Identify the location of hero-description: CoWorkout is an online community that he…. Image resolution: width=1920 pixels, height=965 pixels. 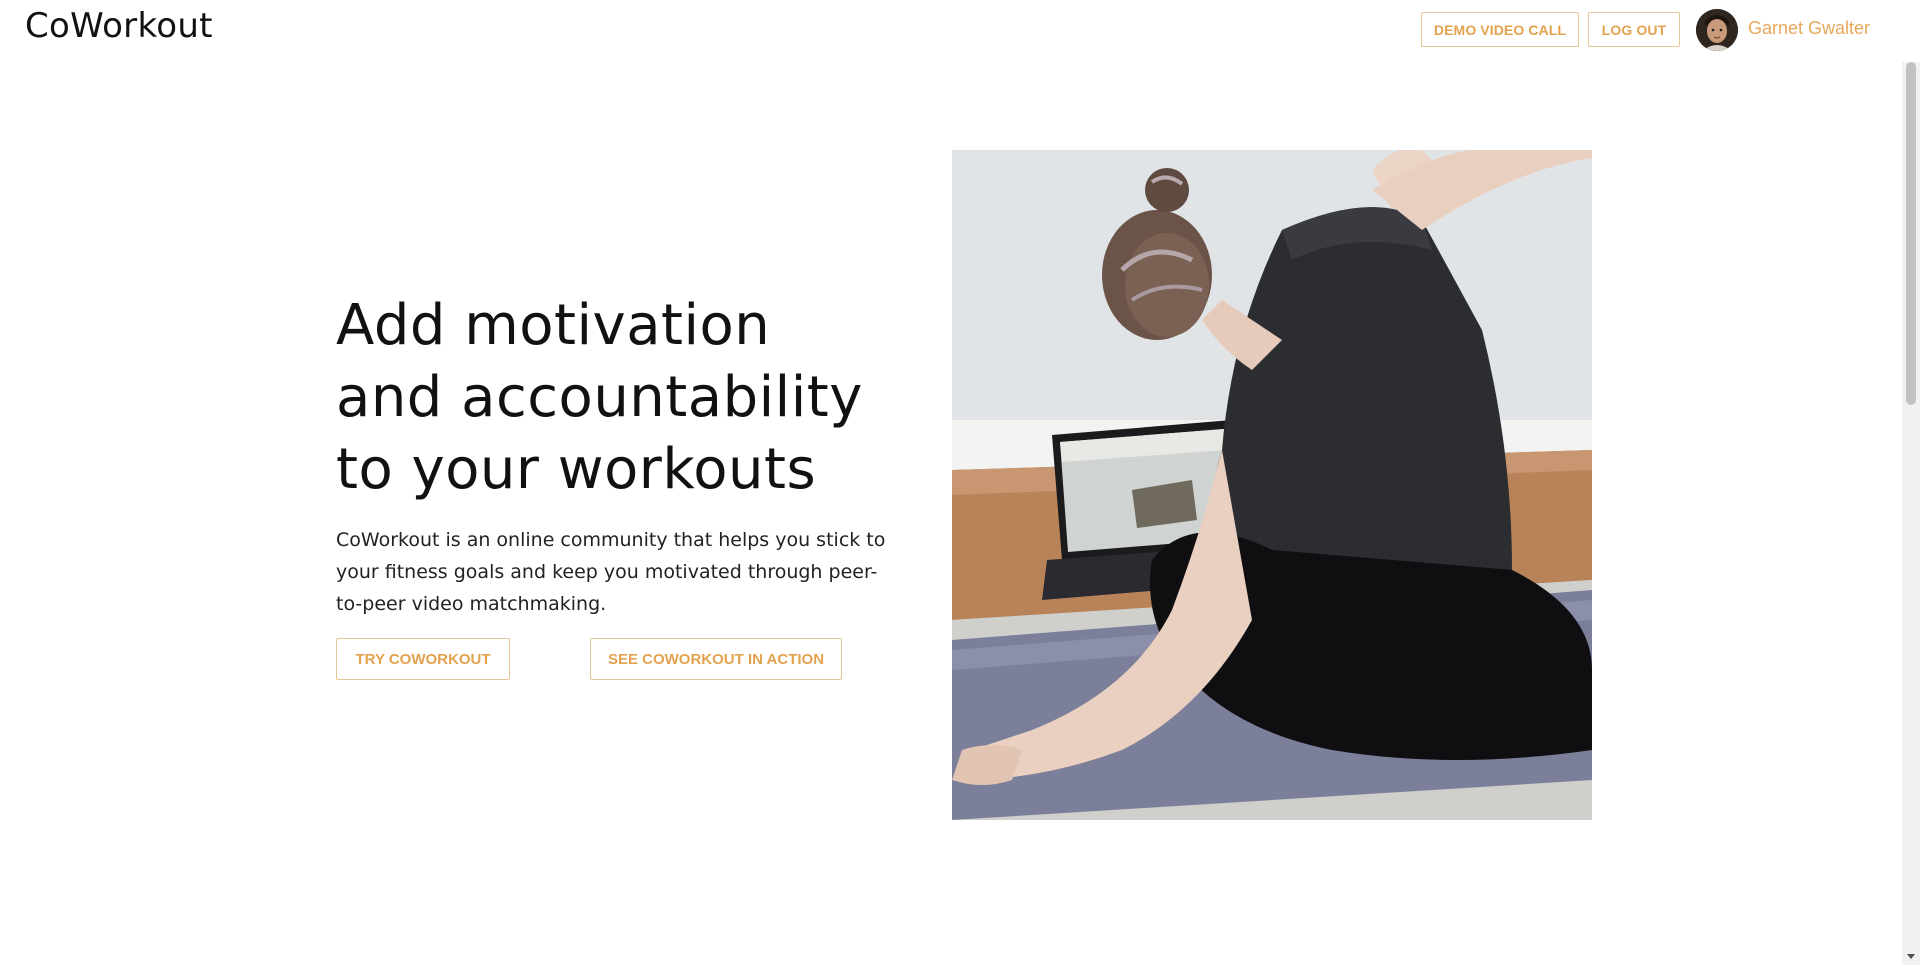
(636, 572).